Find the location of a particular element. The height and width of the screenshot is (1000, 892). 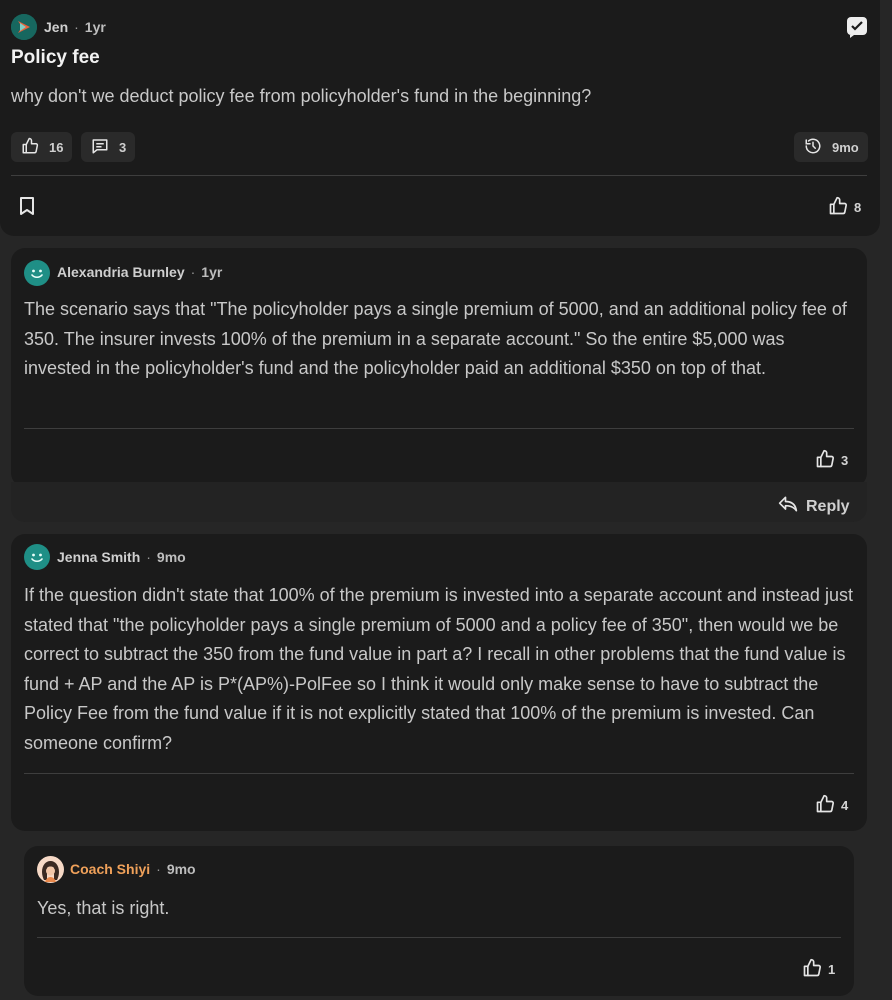

post-title: Policy fee is located at coordinates (55, 57).